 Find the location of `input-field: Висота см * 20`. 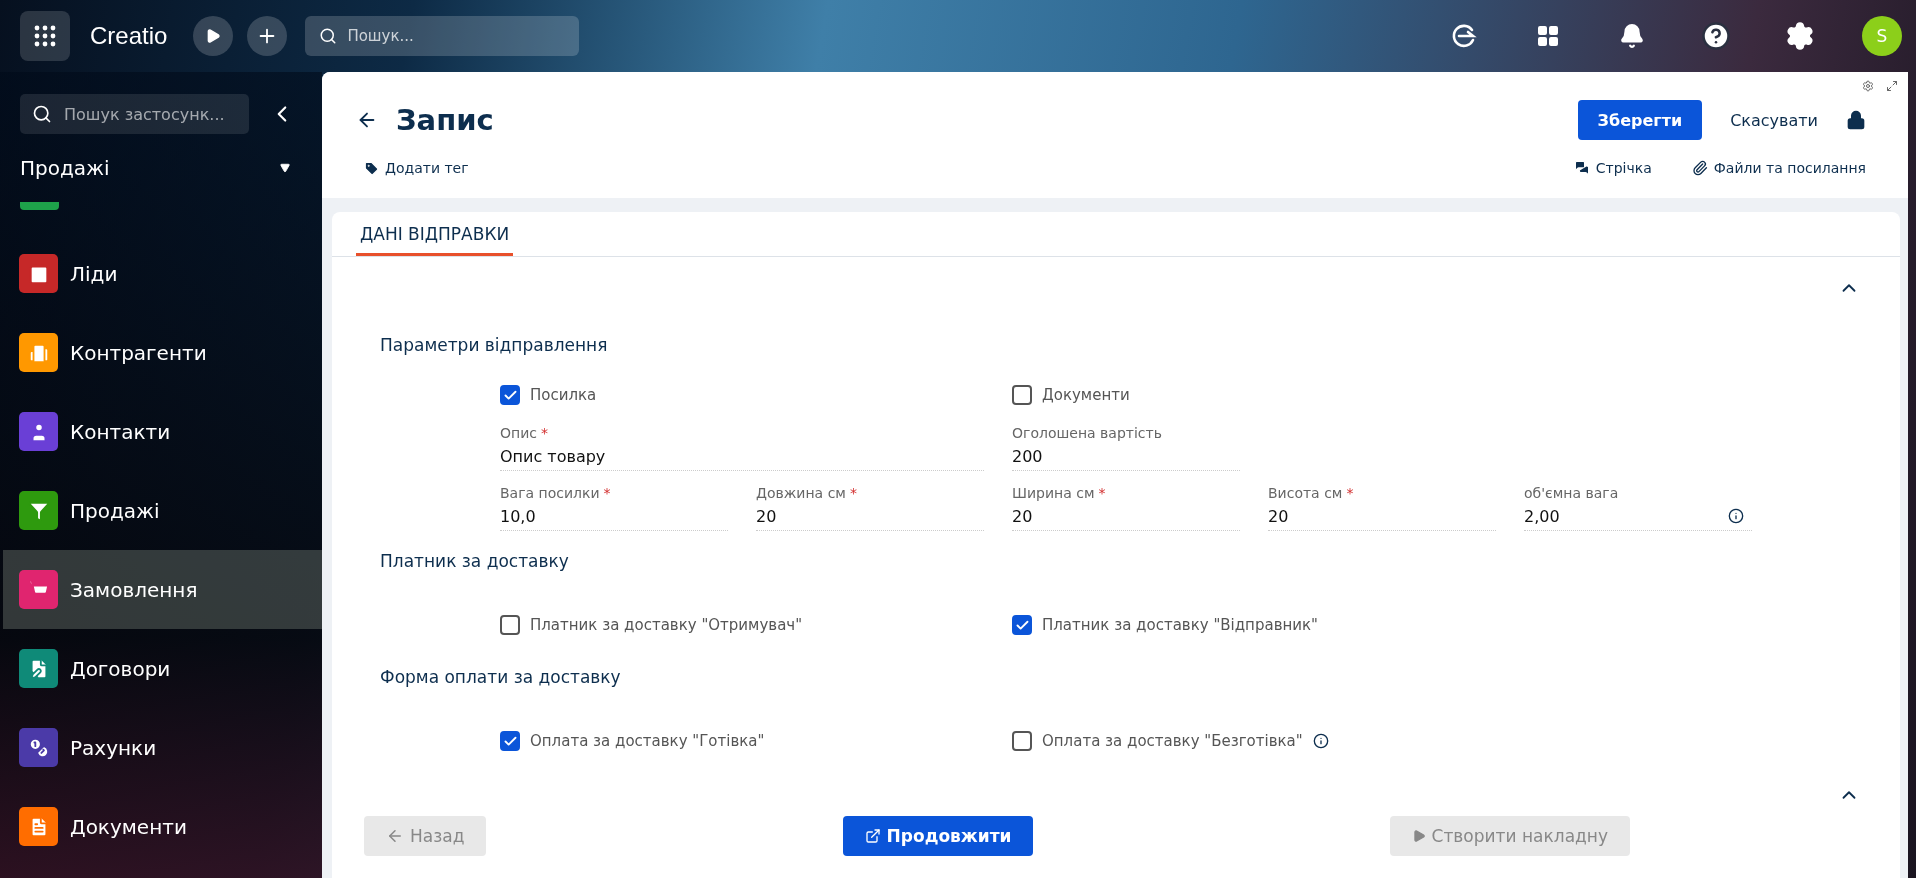

input-field: Висота см * 20 is located at coordinates (1382, 508).